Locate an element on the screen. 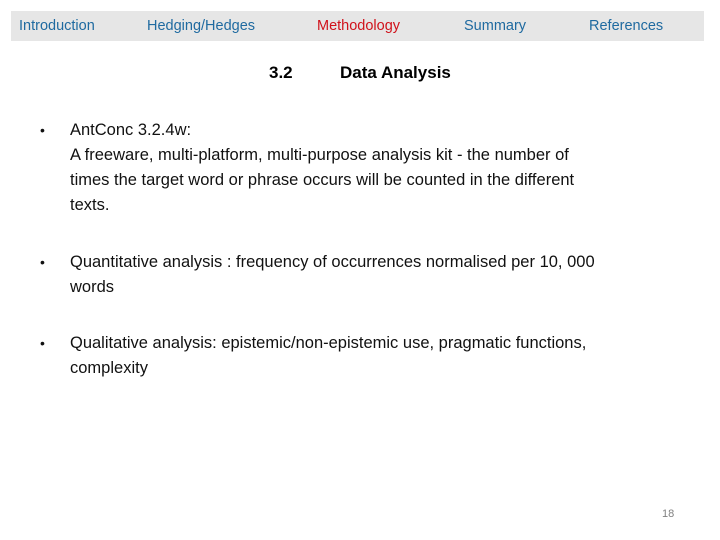 Image resolution: width=720 pixels, height=540 pixels. bullet-line: AntConc 3.2.4w: is located at coordinates (131, 130).